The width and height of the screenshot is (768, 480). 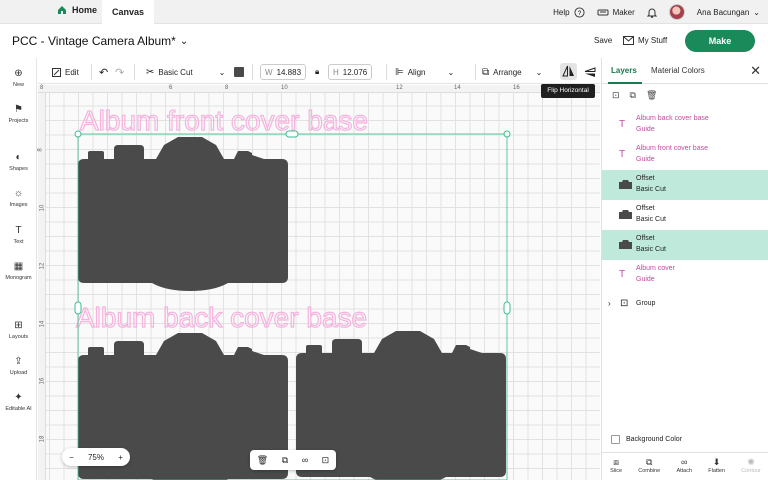 I want to click on contour-button: ✺ Contour, so click(x=751, y=466).